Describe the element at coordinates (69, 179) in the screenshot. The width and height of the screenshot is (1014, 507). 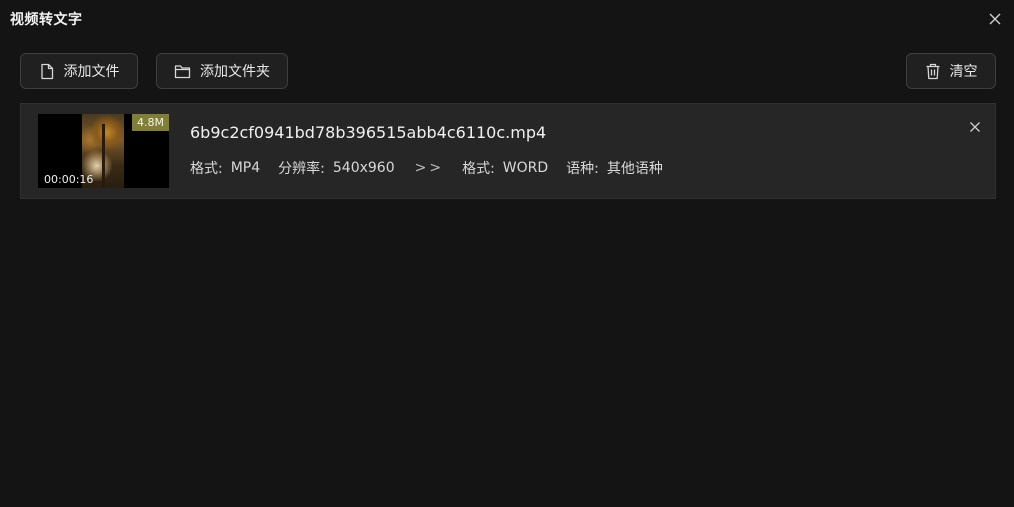
I see `video-duration: 00:00:16` at that location.